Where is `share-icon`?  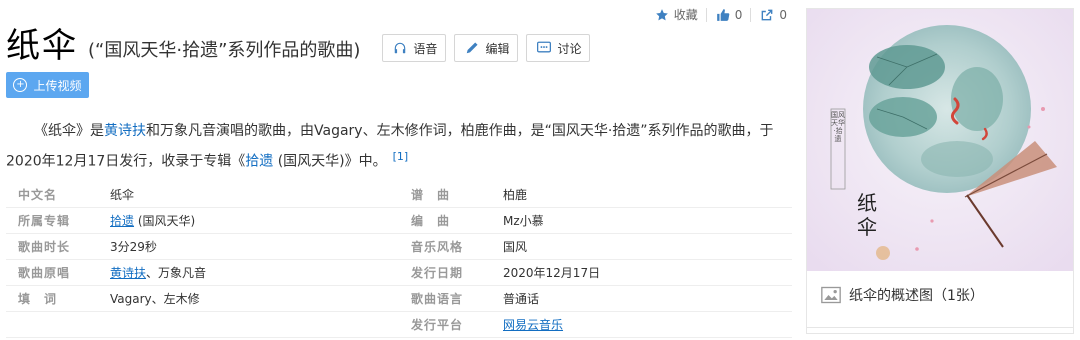 share-icon is located at coordinates (767, 15).